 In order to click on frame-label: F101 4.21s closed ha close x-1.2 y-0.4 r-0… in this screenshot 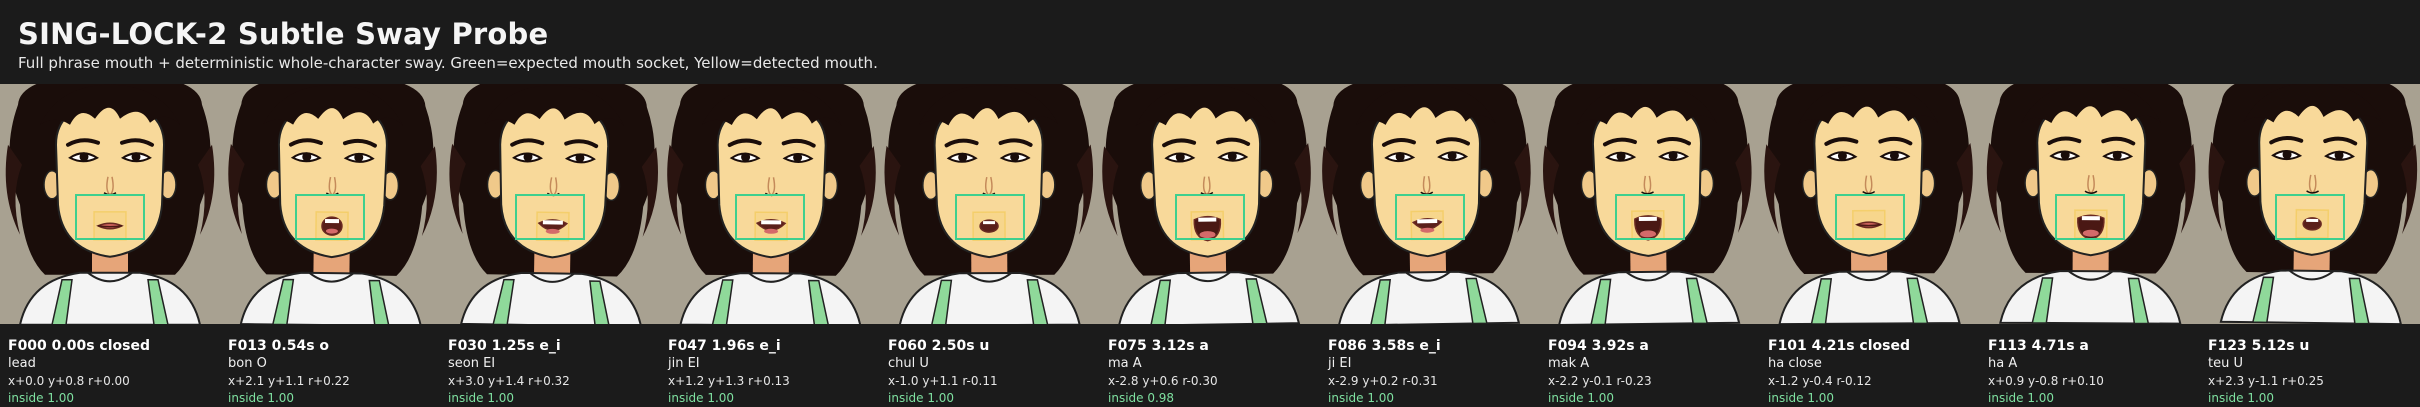, I will do `click(1870, 364)`.